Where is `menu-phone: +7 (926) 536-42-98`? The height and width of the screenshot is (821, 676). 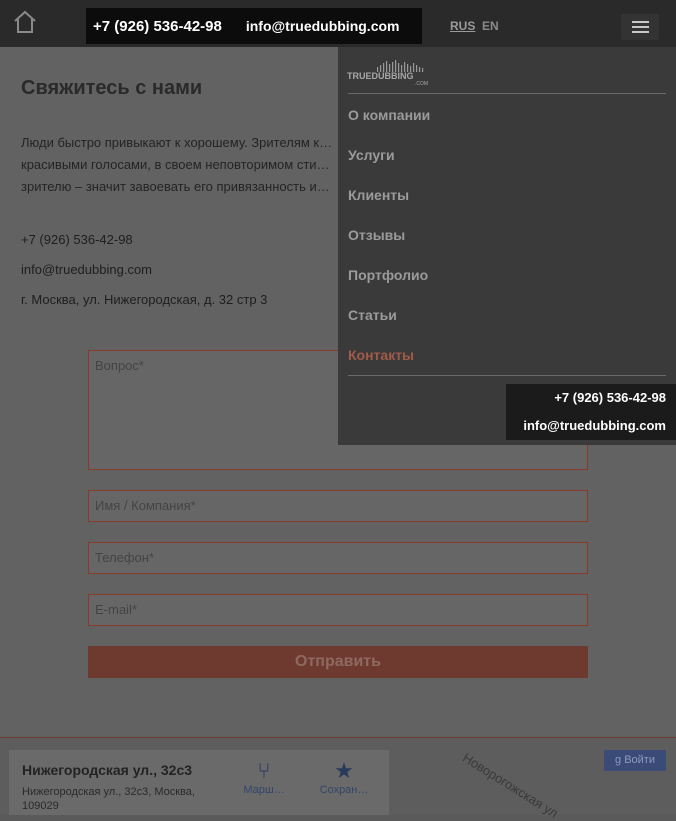 menu-phone: +7 (926) 536-42-98 is located at coordinates (591, 398).